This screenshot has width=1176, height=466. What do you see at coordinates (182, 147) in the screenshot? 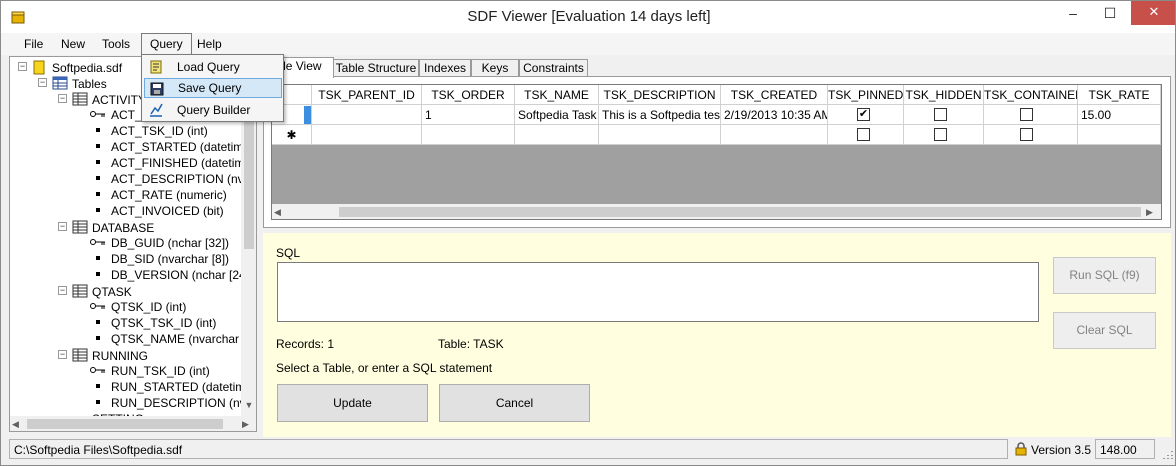
I see `tree-column-act-started: ACT_STARTED (datetime)` at bounding box center [182, 147].